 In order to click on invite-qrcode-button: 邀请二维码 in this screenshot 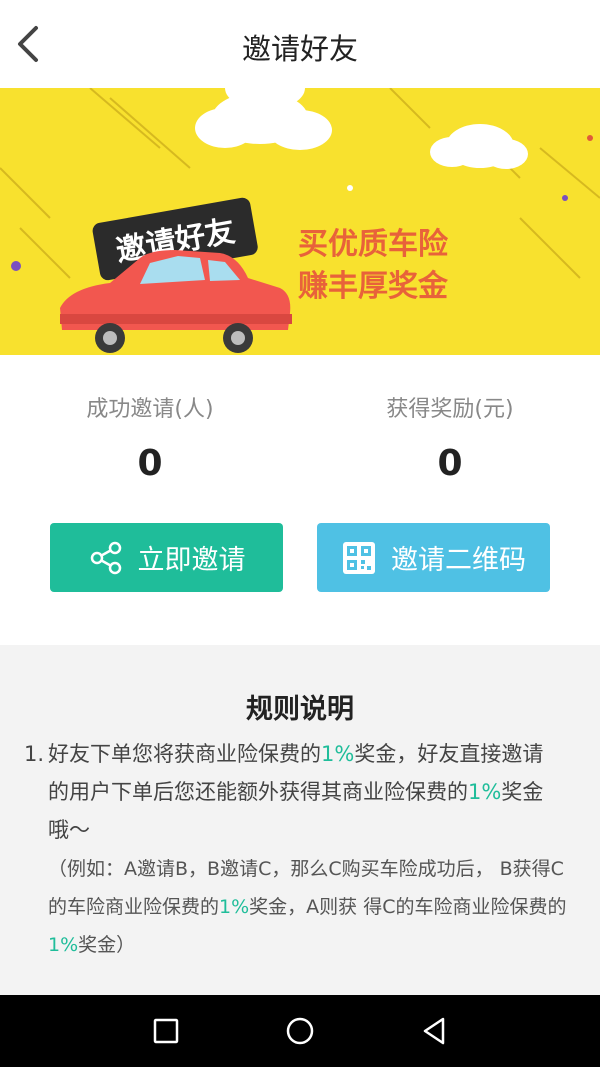, I will do `click(433, 557)`.